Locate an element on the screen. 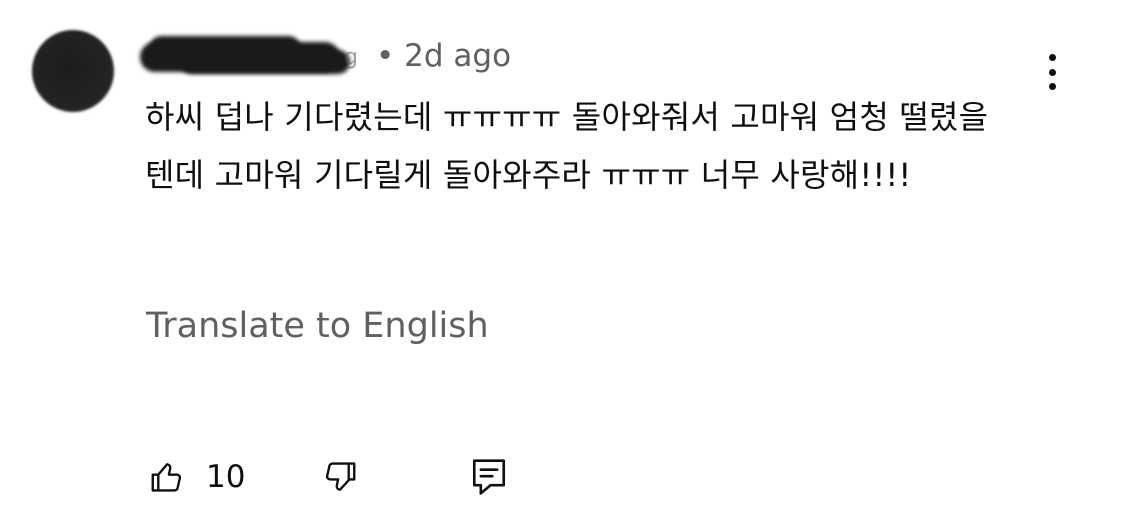 The width and height of the screenshot is (1125, 527). comment-header: g • 2d ago is located at coordinates (325, 56).